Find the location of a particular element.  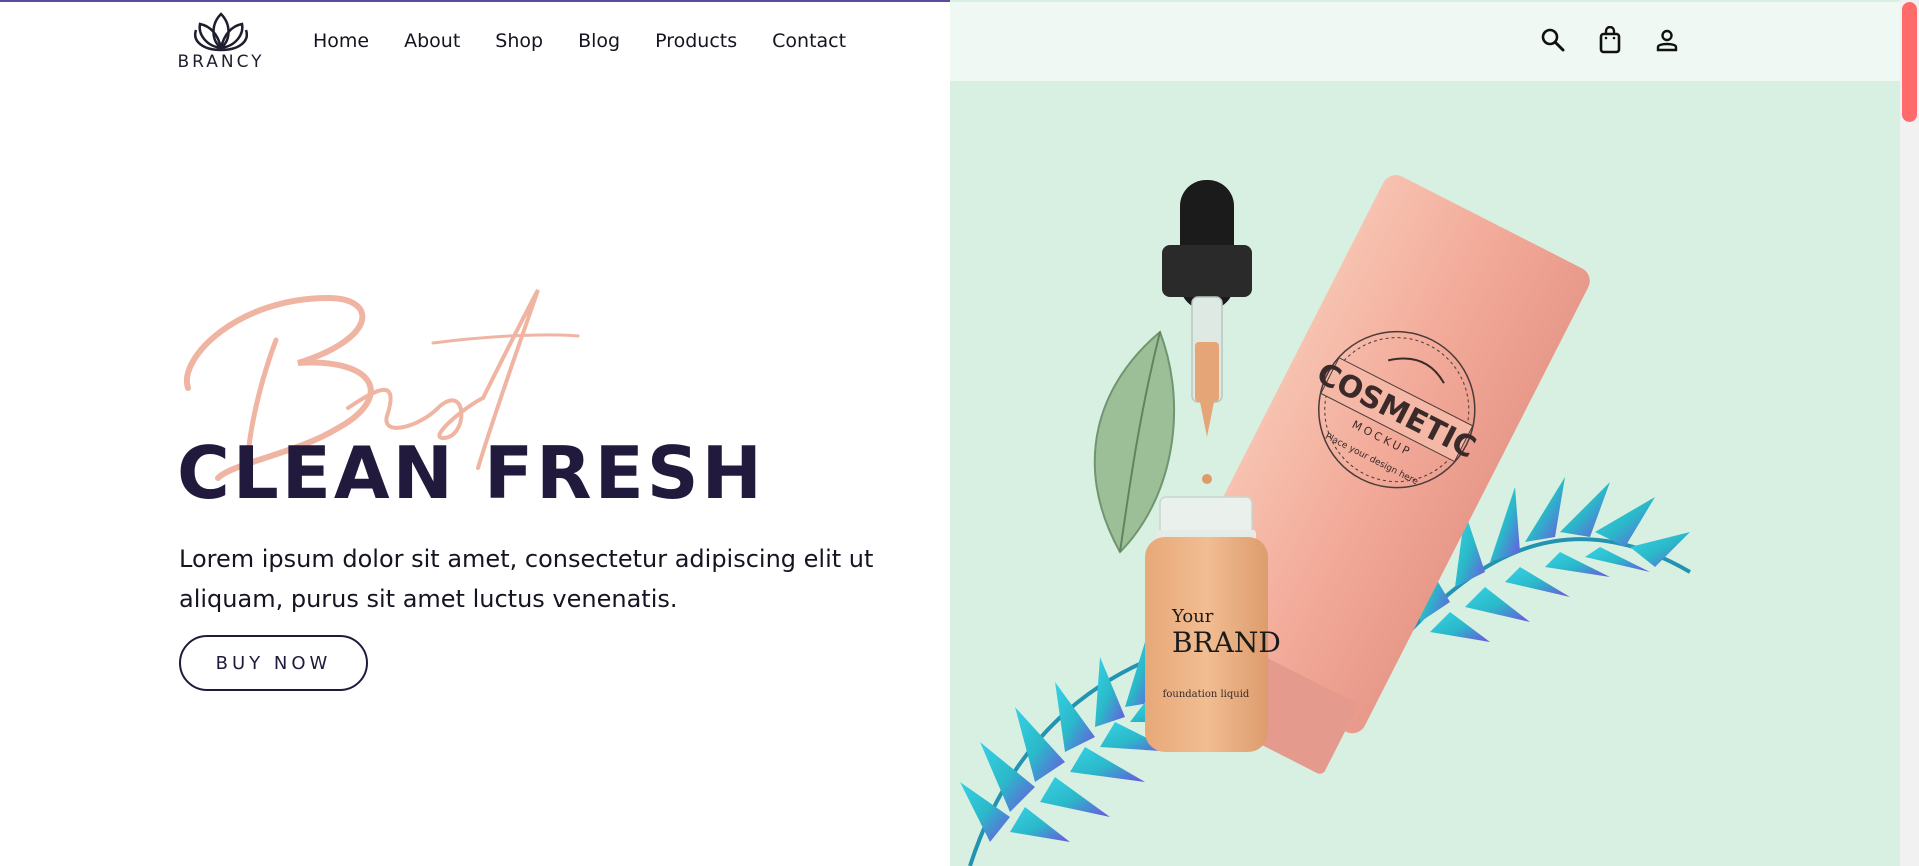

header-strip is located at coordinates (1425, 41).